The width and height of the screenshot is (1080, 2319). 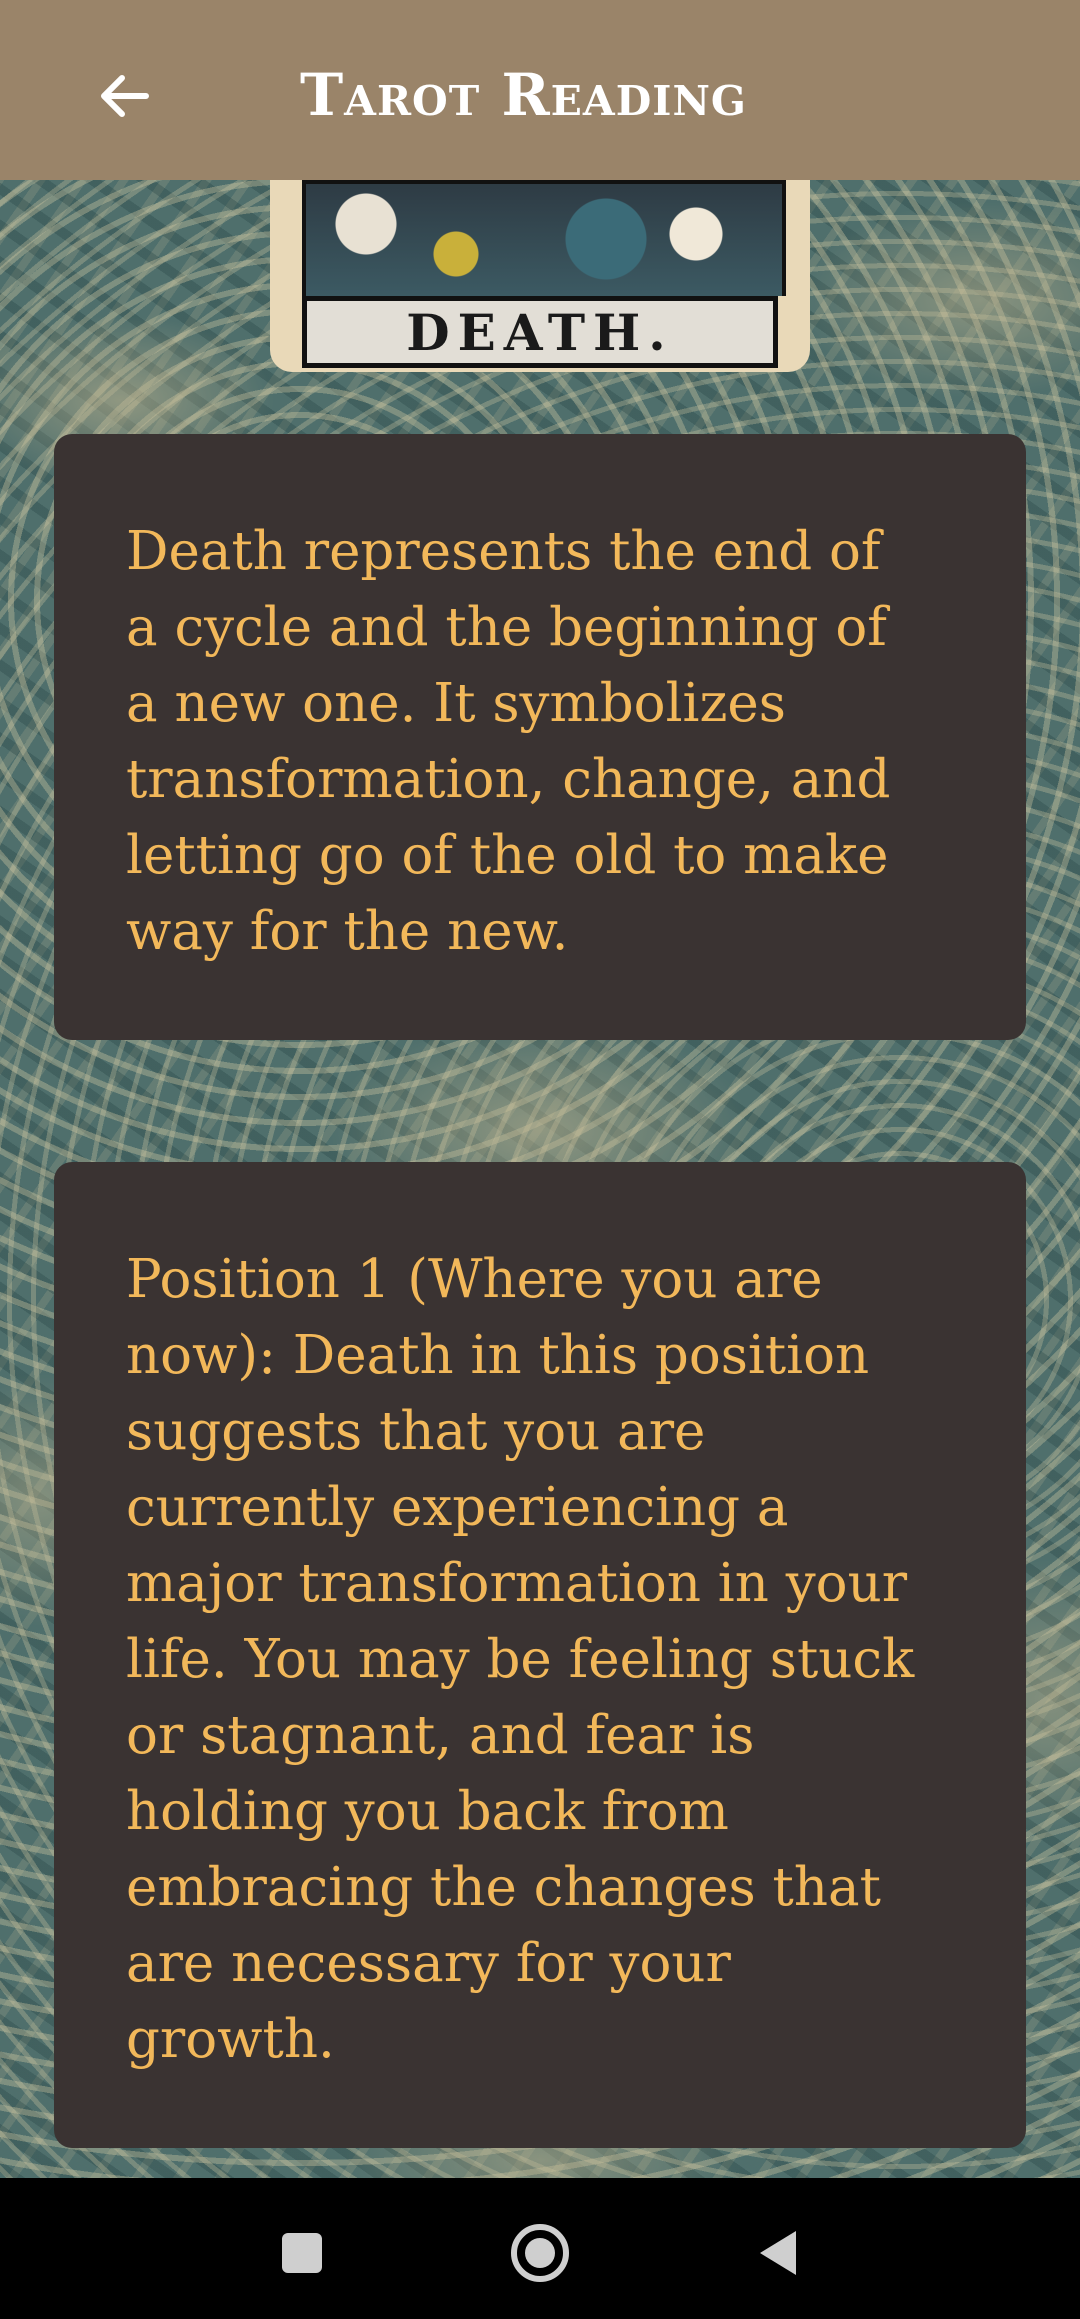 I want to click on recents-button, so click(x=302, y=2253).